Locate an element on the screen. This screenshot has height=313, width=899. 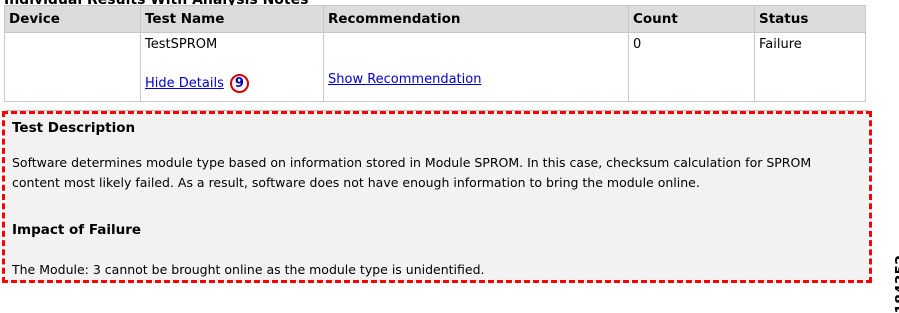
callout-number-badge: 9 is located at coordinates (239, 83).